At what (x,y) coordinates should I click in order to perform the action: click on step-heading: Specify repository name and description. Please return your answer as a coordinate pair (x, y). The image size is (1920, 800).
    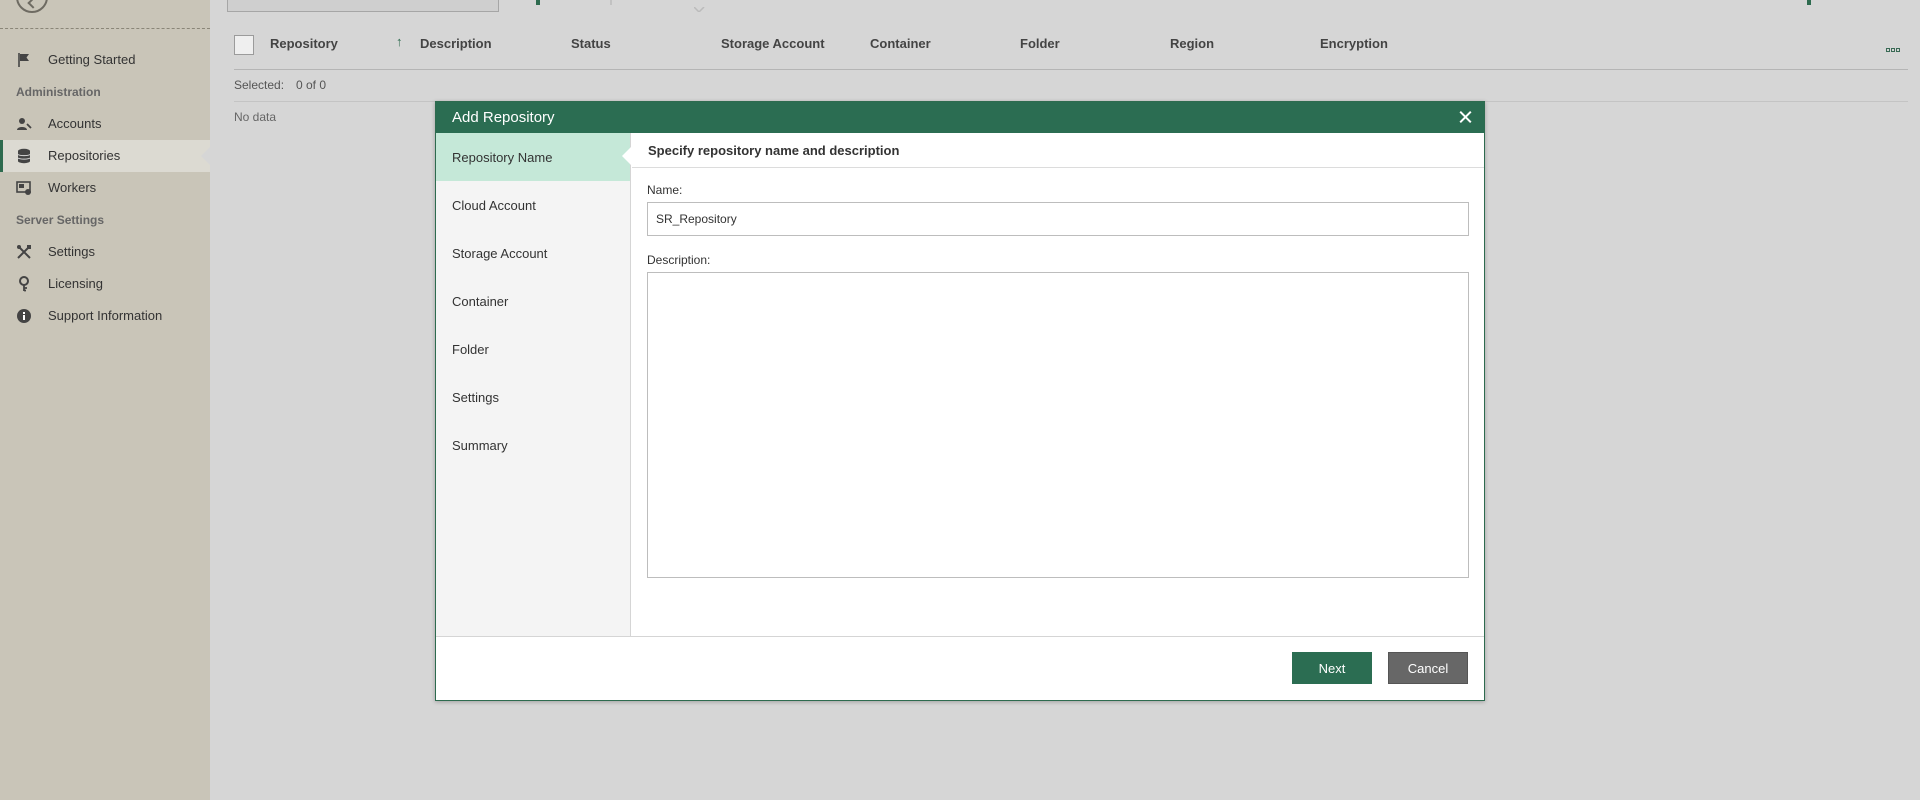
    Looking at the image, I should click on (774, 150).